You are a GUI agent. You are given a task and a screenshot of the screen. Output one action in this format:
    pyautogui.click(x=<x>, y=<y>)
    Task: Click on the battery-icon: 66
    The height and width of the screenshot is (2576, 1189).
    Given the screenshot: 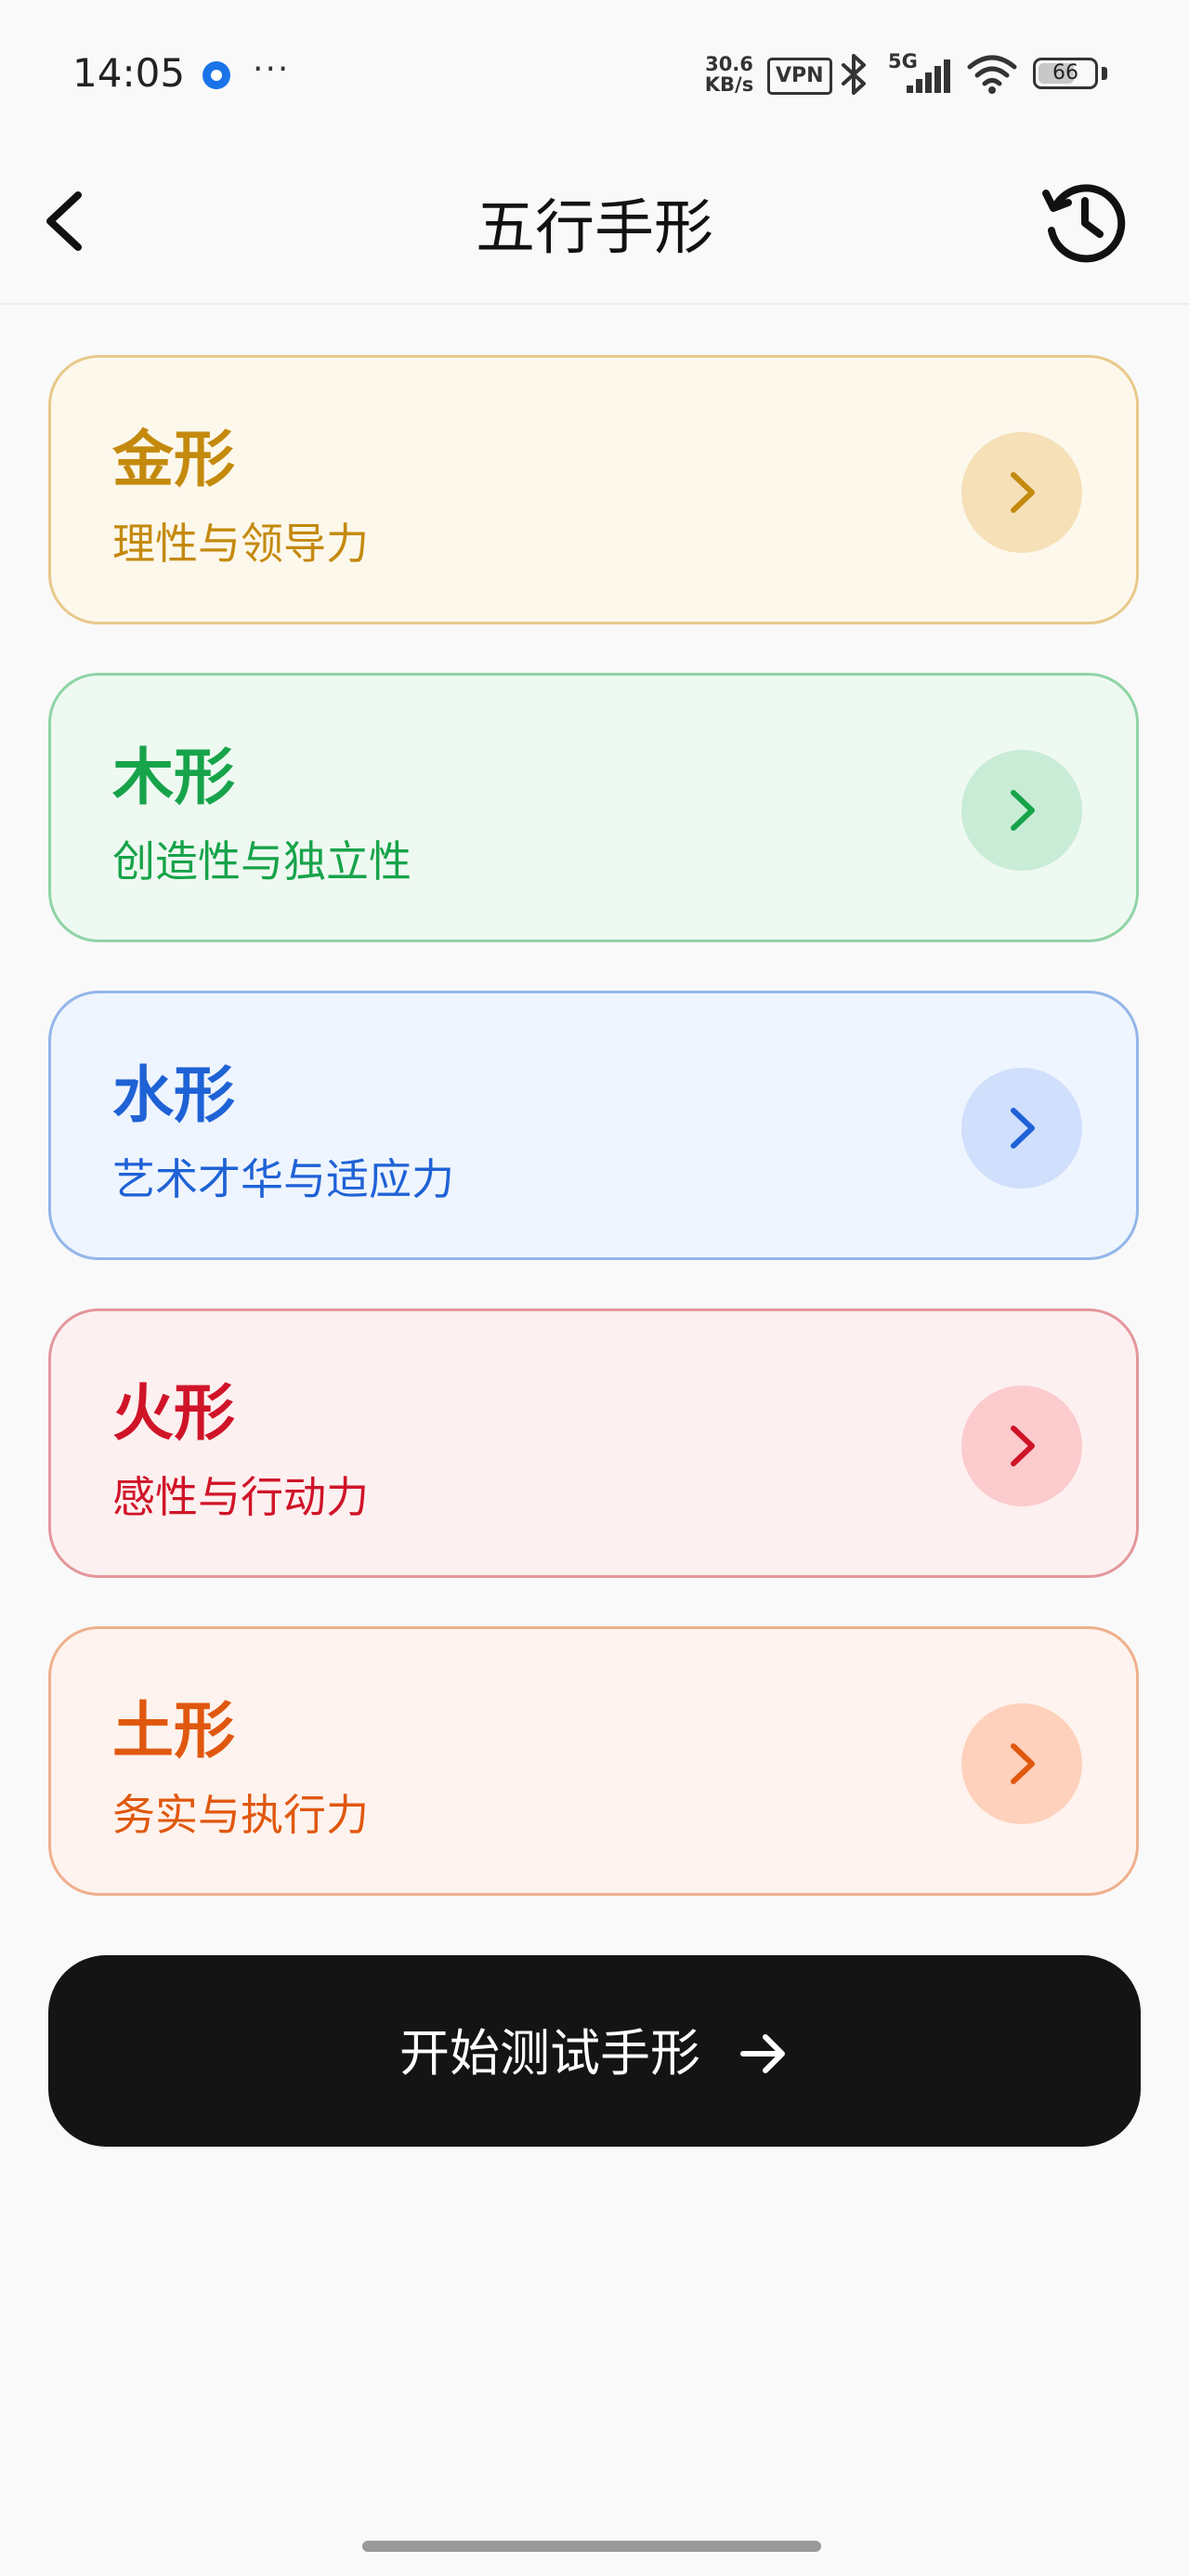 What is the action you would take?
    pyautogui.click(x=1065, y=73)
    